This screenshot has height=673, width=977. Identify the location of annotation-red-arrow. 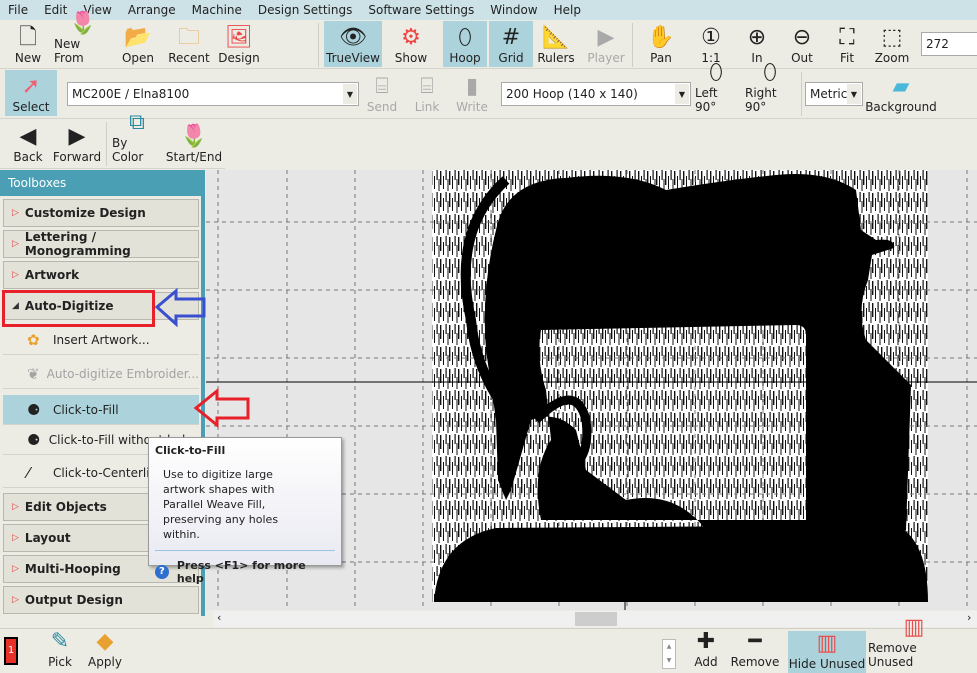
(221, 408).